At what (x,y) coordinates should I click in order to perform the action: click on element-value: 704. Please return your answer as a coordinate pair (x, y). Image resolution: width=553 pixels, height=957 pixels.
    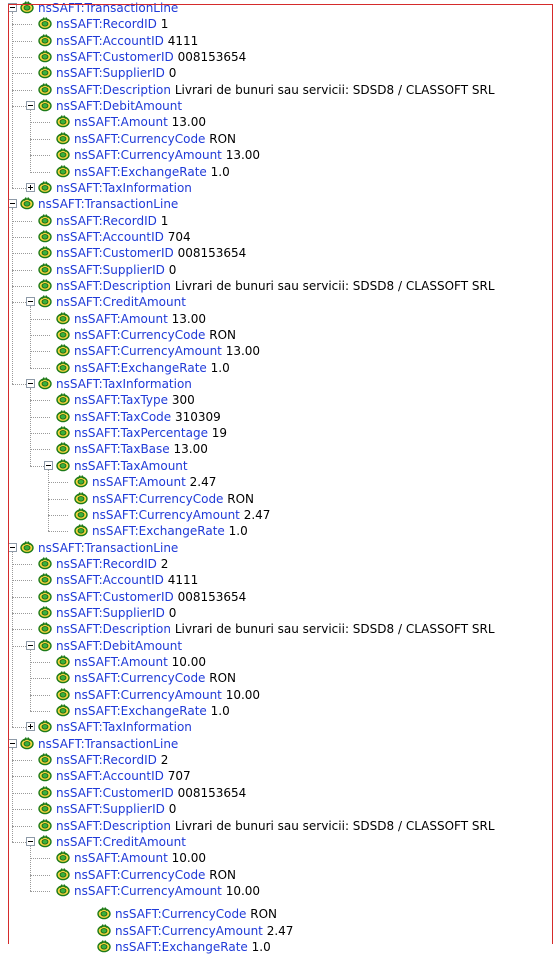
    Looking at the image, I should click on (179, 236).